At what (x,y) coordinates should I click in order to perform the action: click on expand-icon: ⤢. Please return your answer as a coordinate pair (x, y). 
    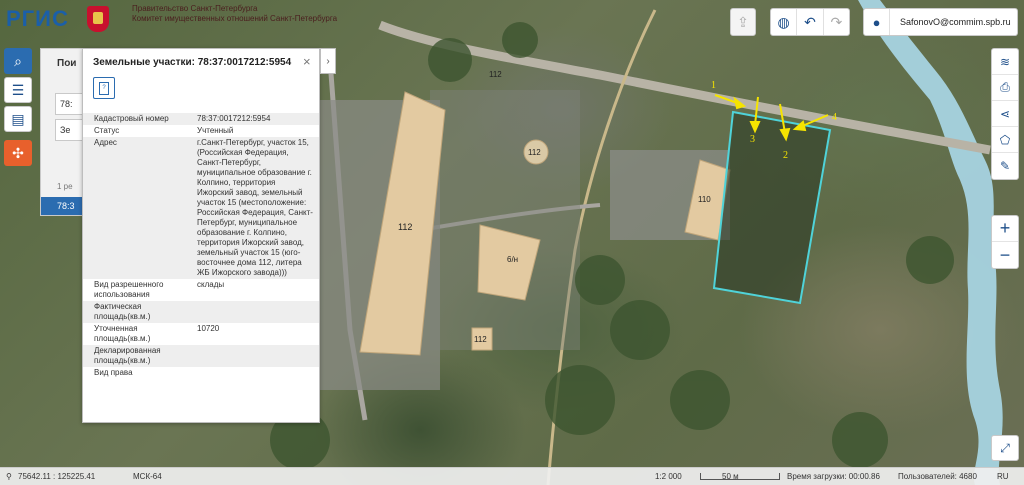
    Looking at the image, I should click on (1005, 447).